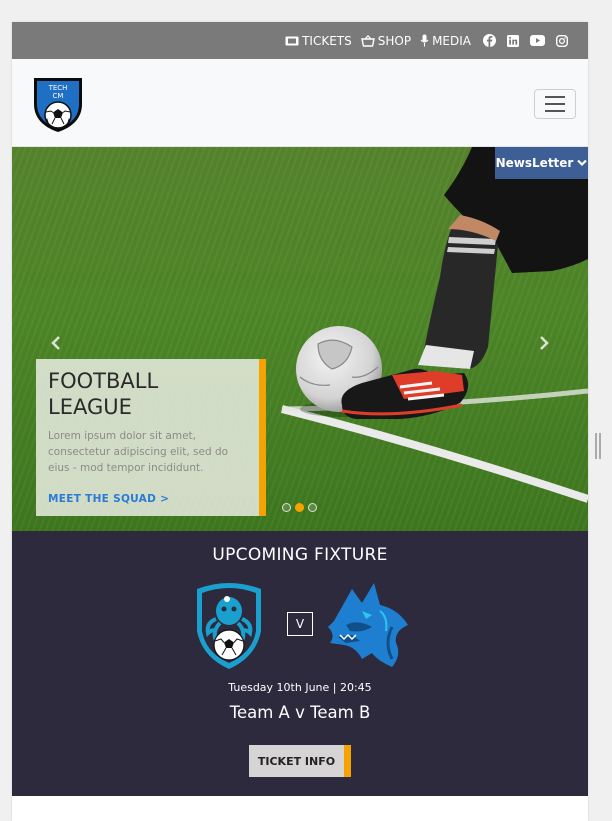 Image resolution: width=612 pixels, height=821 pixels. Describe the element at coordinates (394, 40) in the screenshot. I see `shop-label: SHOP` at that location.